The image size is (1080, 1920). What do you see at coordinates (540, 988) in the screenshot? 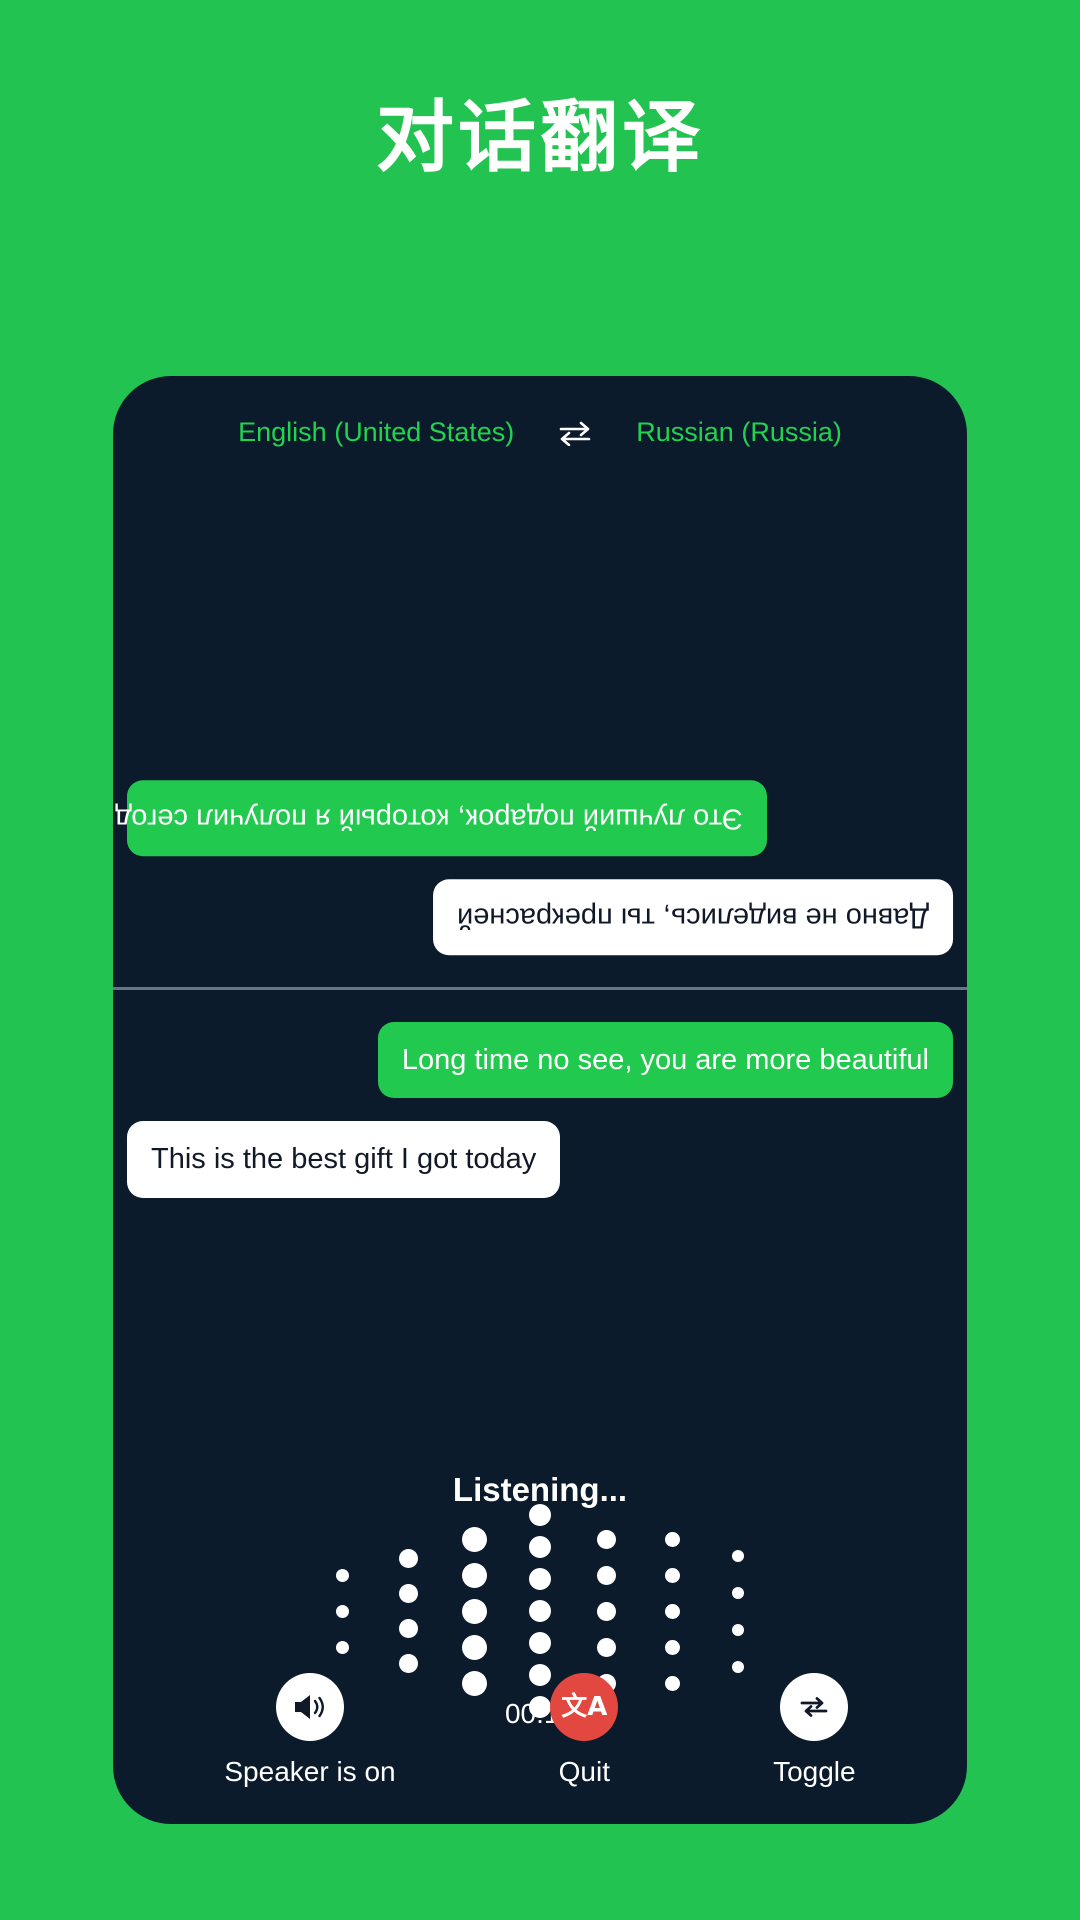
I see `panel-divider` at bounding box center [540, 988].